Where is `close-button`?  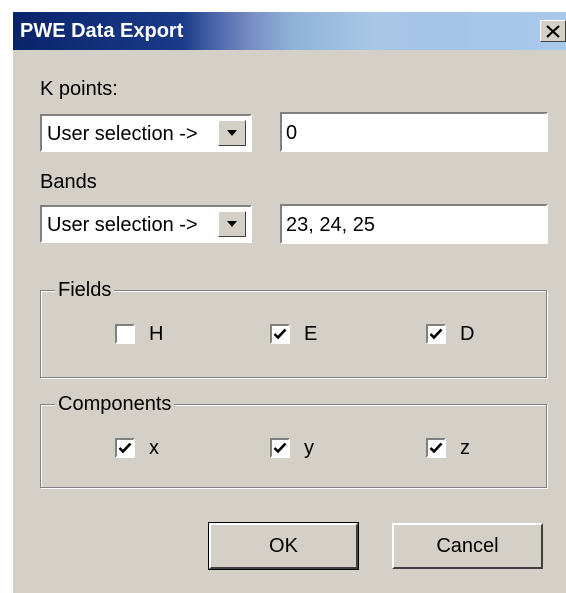
close-button is located at coordinates (553, 31).